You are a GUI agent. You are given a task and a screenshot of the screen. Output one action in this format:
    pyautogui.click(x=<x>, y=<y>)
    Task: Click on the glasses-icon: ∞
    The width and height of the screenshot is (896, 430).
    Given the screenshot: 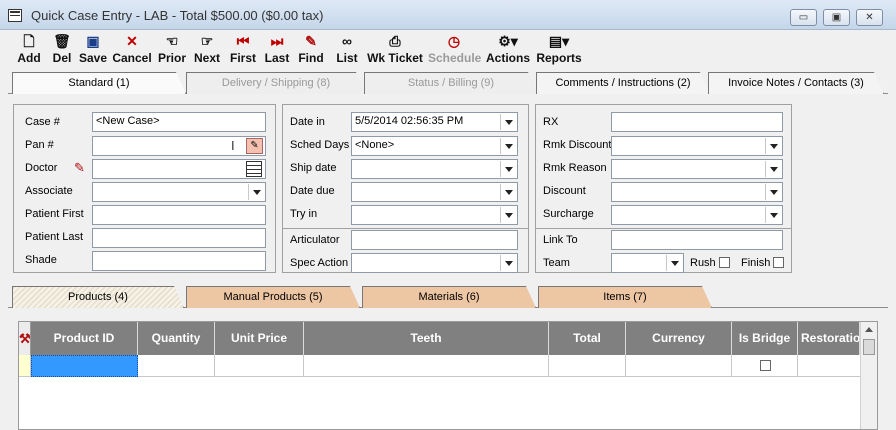 What is the action you would take?
    pyautogui.click(x=347, y=41)
    